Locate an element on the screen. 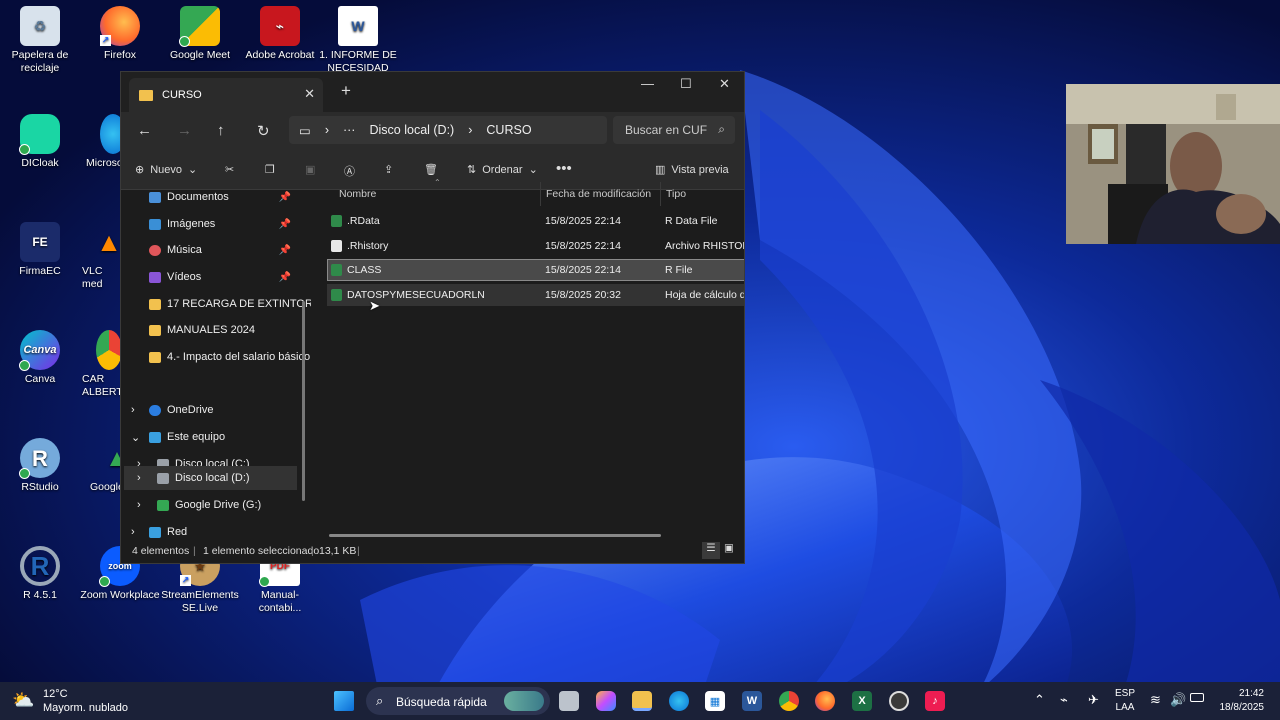 The image size is (1280, 720). rename-icon: Ⓐ is located at coordinates (349, 171).